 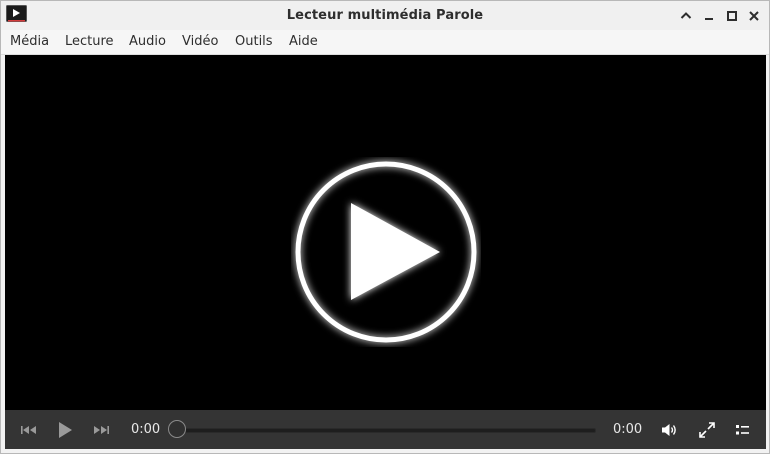 What do you see at coordinates (709, 16) in the screenshot?
I see `minimize-icon` at bounding box center [709, 16].